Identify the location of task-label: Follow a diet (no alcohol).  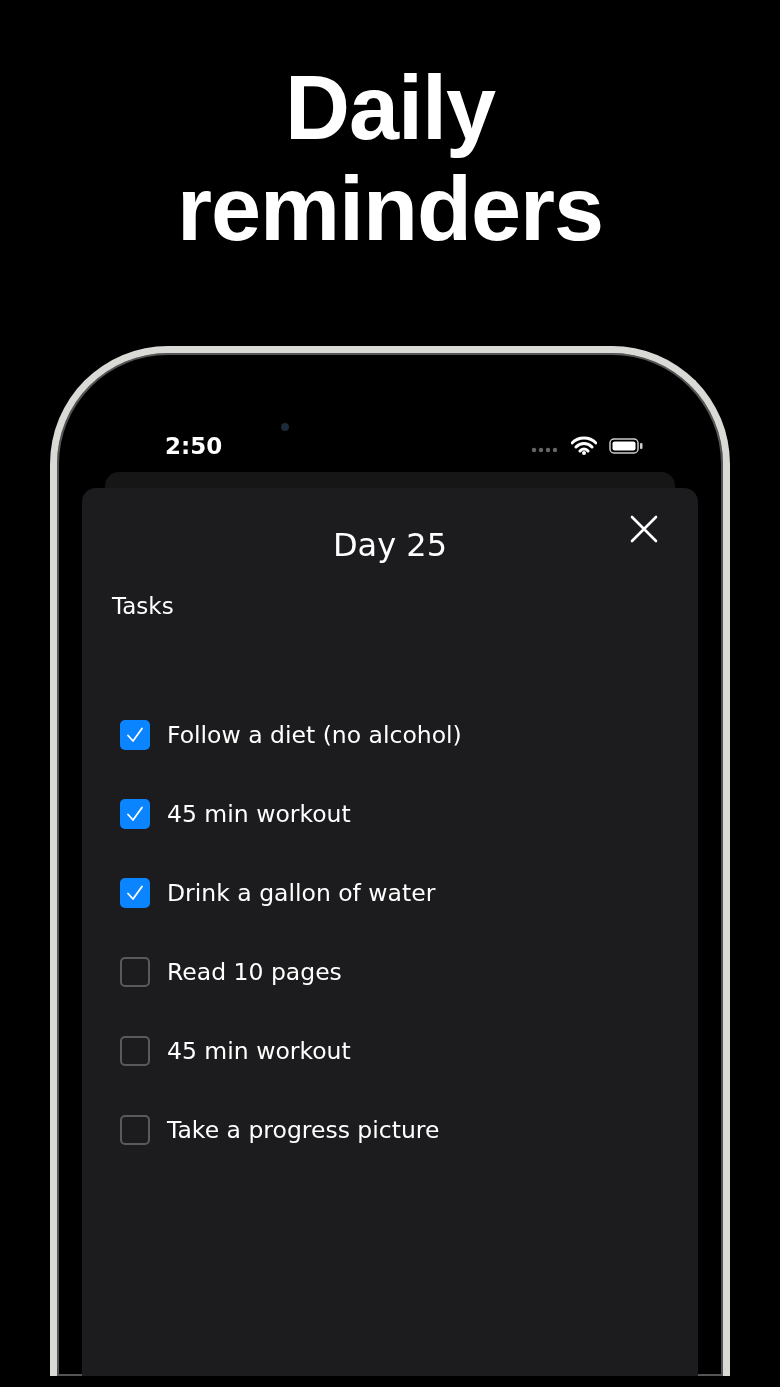
(314, 734).